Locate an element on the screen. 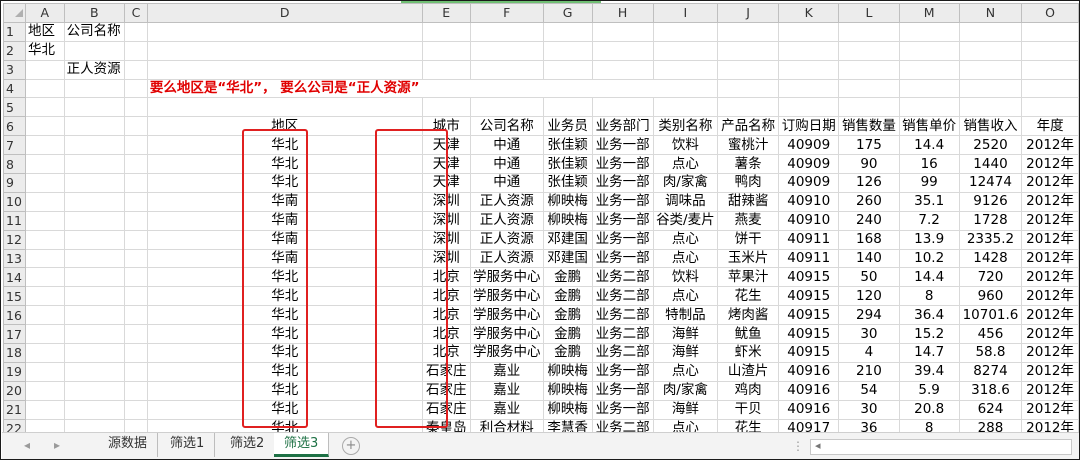 The width and height of the screenshot is (1080, 460). cell-l21: 30 is located at coordinates (869, 409).